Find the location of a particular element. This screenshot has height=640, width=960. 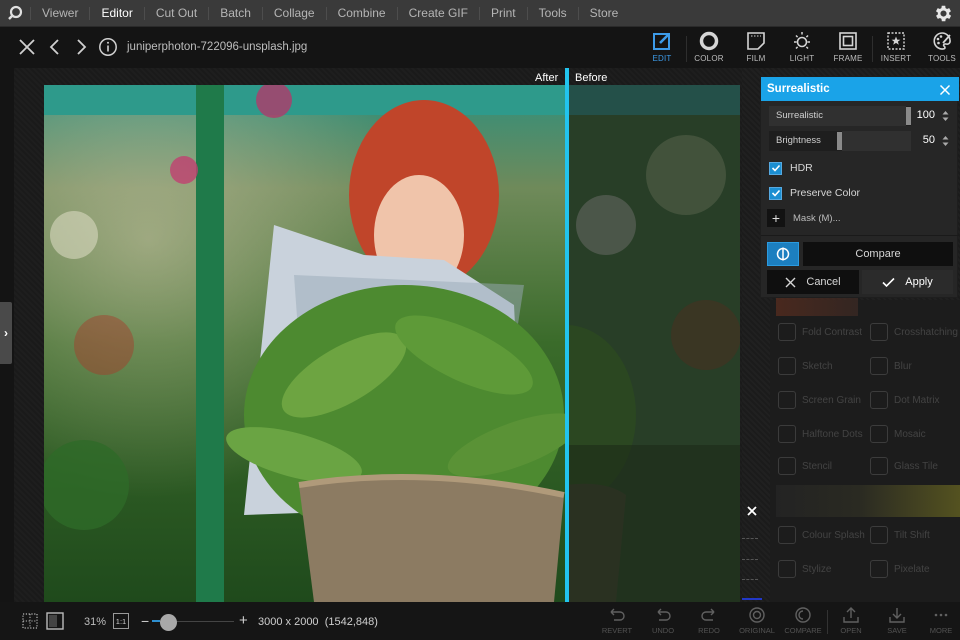

compare-button: Compare is located at coordinates (878, 254).